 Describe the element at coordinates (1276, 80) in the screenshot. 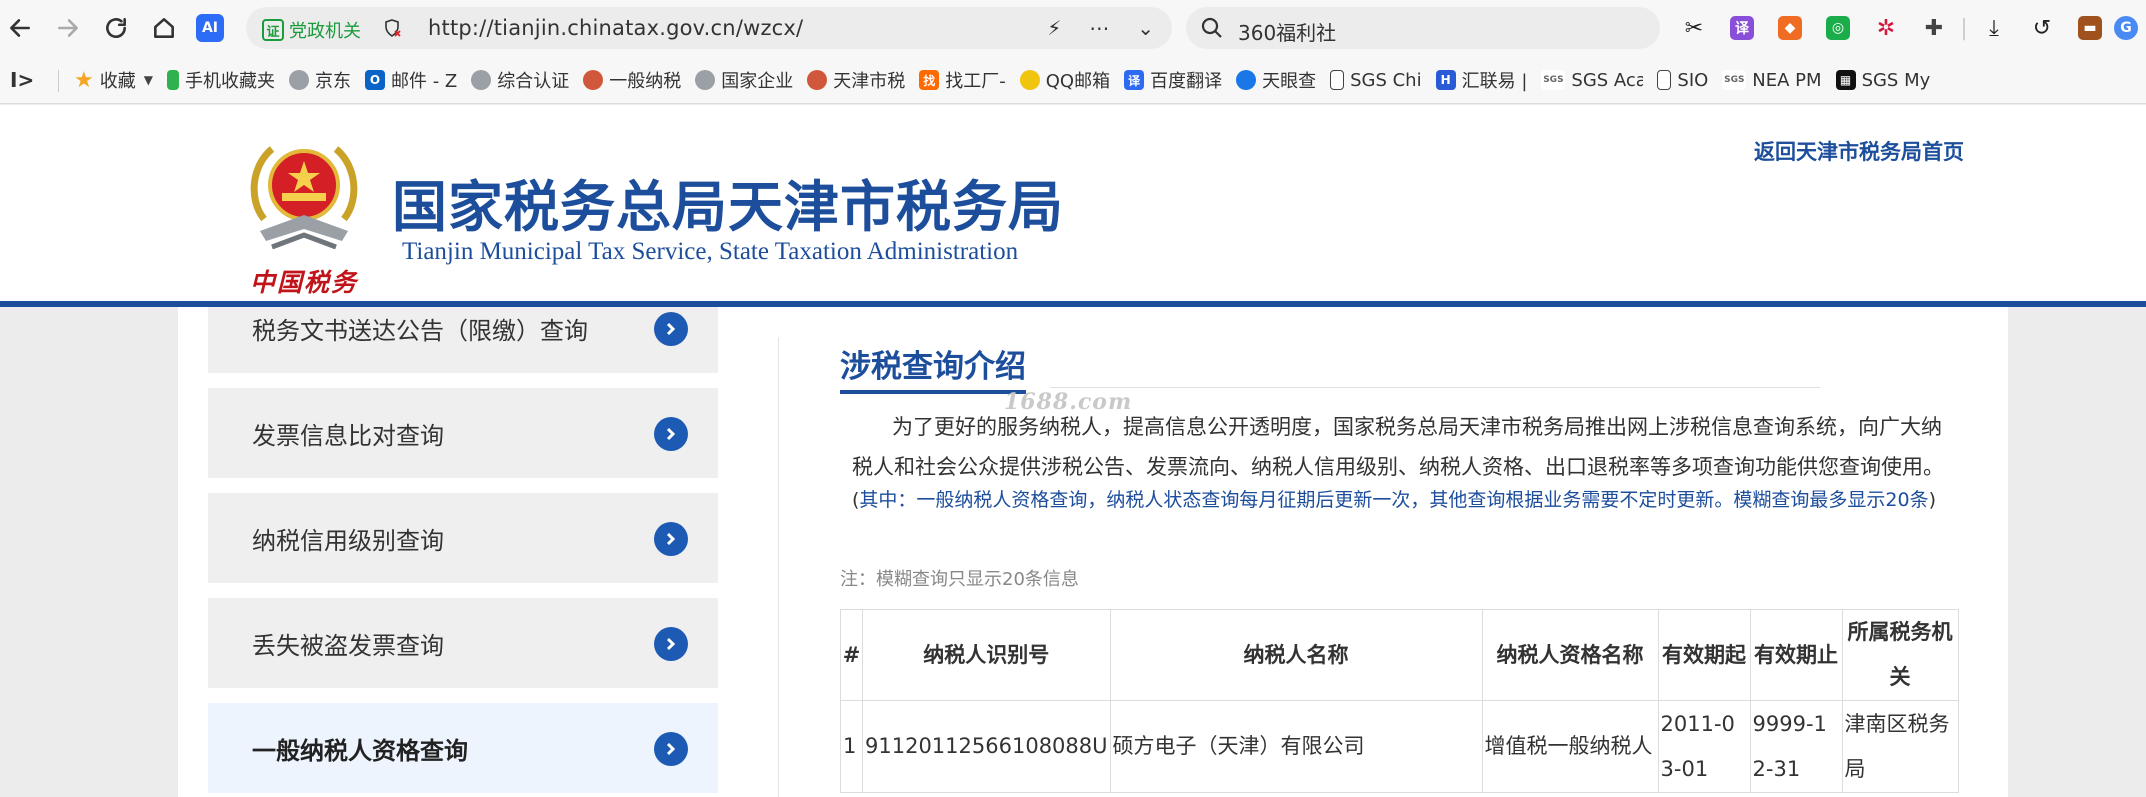

I see `bookmark-item: 天眼查` at that location.